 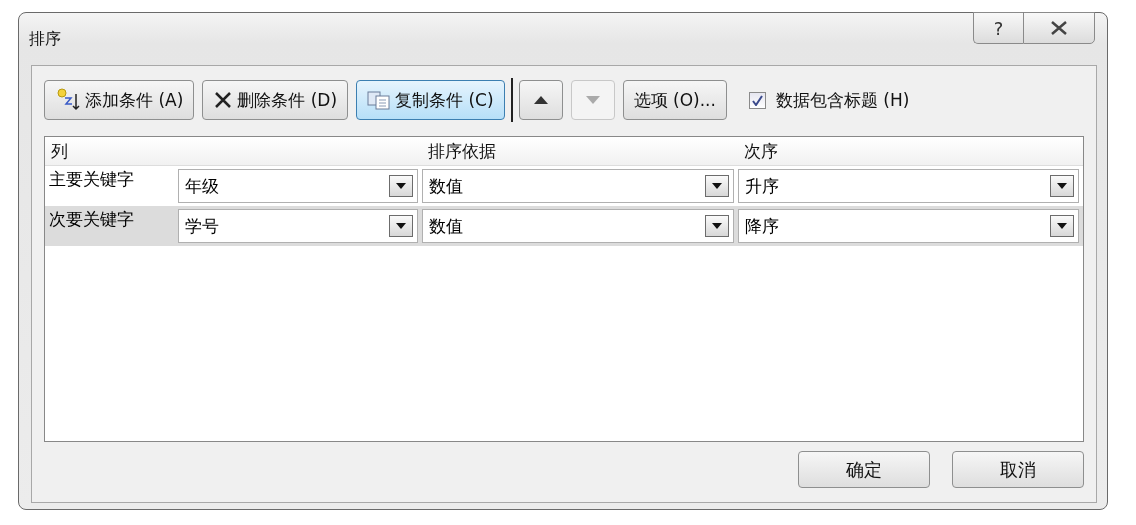 What do you see at coordinates (430, 100) in the screenshot?
I see `copy-condition-button: 复制条件 (C)` at bounding box center [430, 100].